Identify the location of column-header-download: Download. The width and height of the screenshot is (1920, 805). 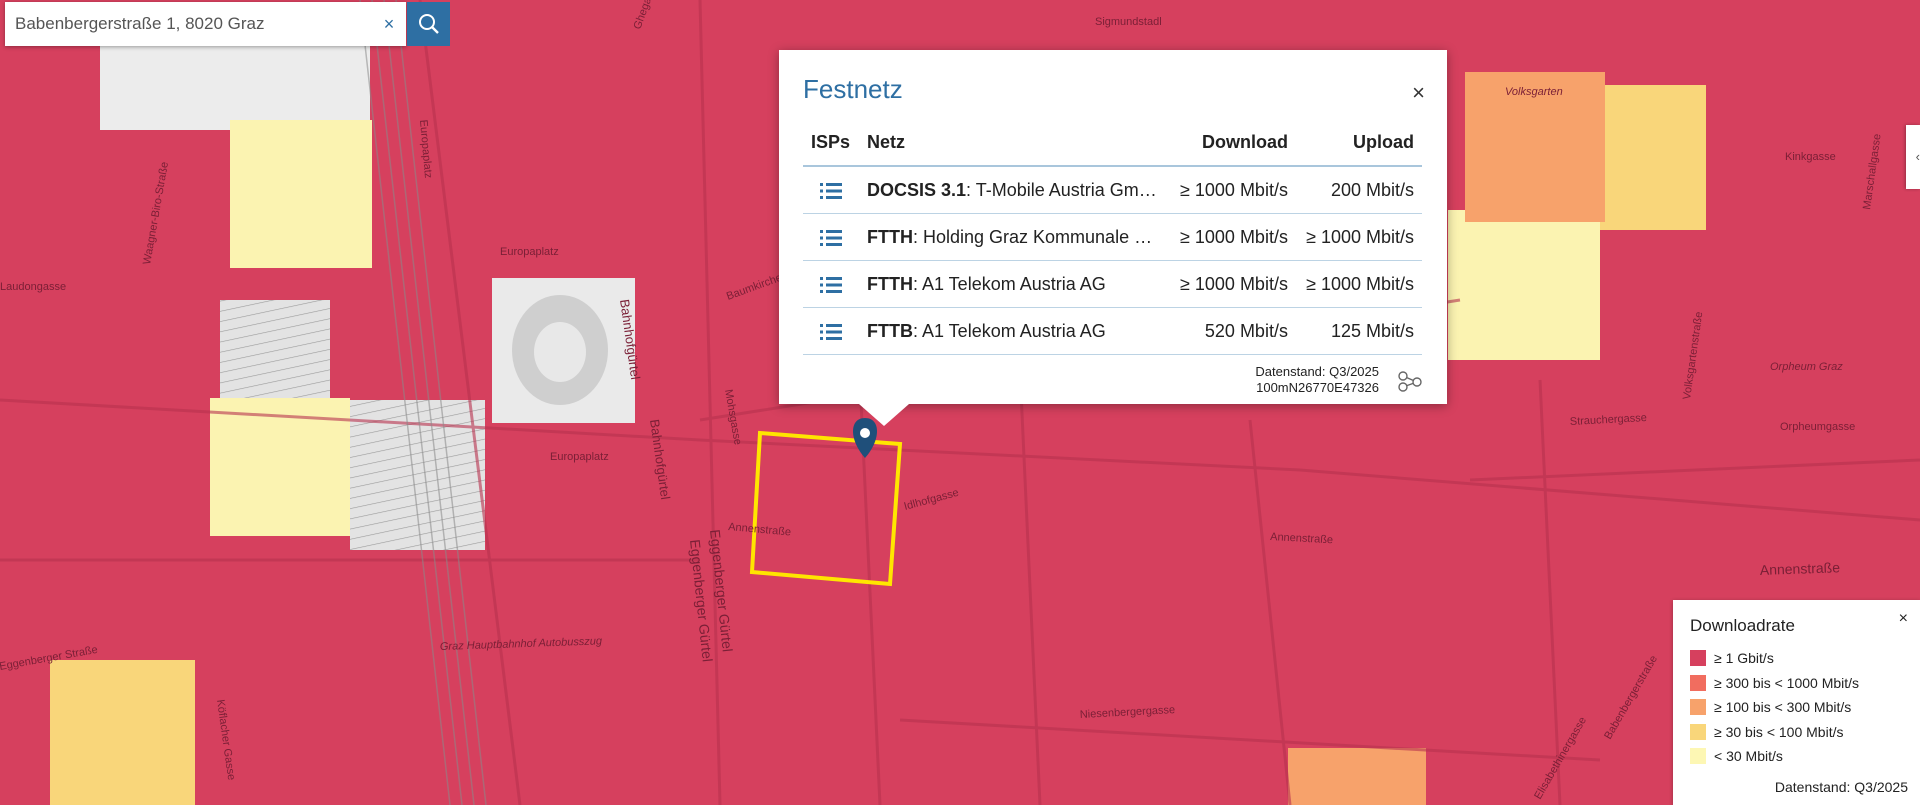
(1232, 143).